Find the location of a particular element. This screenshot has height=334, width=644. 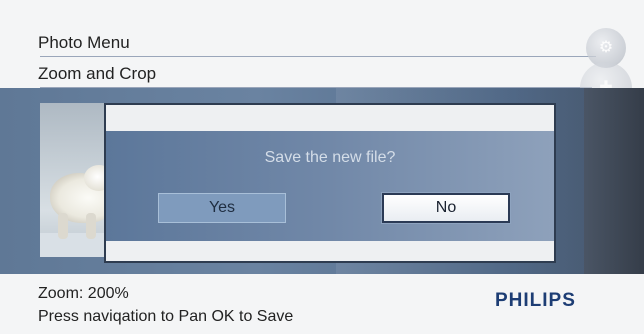

yes-button: Yes is located at coordinates (222, 208).